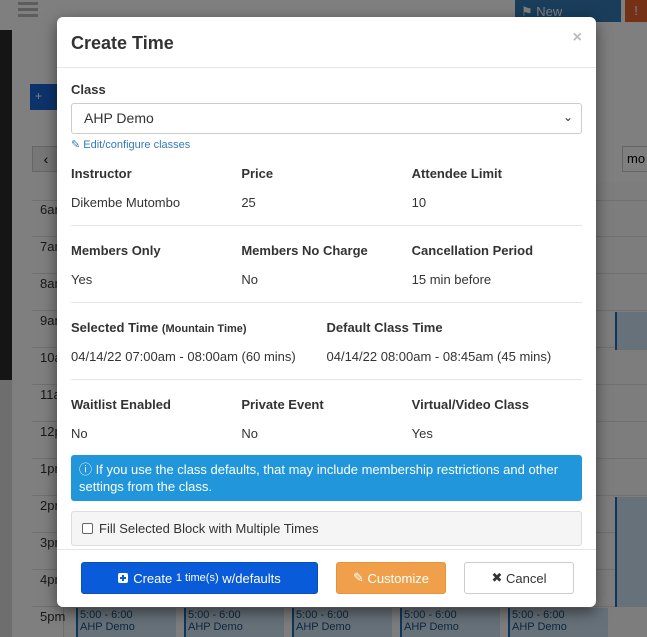 This screenshot has height=637, width=647. Describe the element at coordinates (326, 42) in the screenshot. I see `modal-header: Create Time ×` at that location.